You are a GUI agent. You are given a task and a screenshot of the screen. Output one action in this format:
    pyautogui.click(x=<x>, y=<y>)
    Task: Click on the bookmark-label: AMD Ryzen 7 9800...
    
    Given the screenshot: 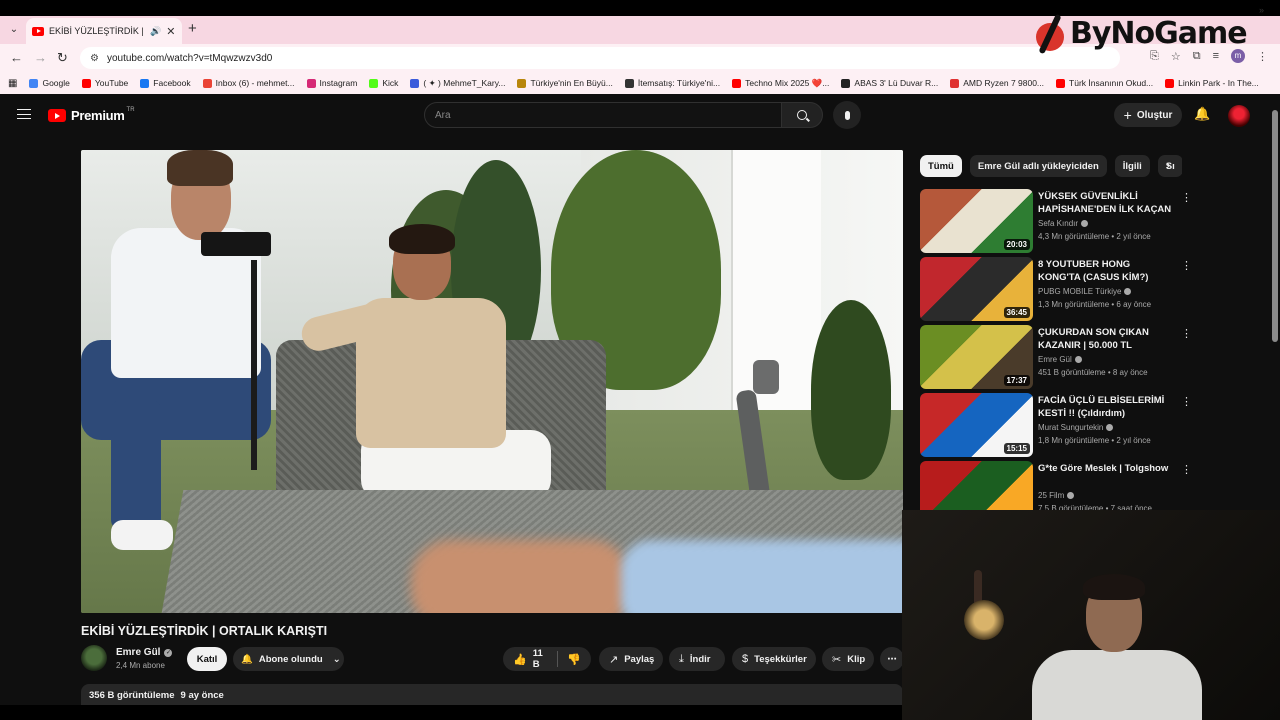 What is the action you would take?
    pyautogui.click(x=1004, y=83)
    